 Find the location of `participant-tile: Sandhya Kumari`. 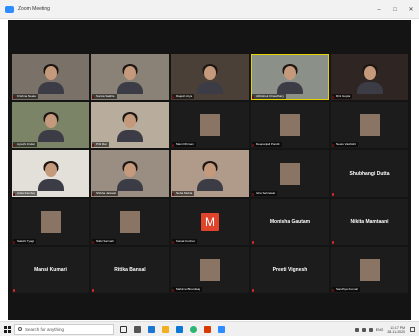

participant-tile: Sandhya Kumari is located at coordinates (369, 270).